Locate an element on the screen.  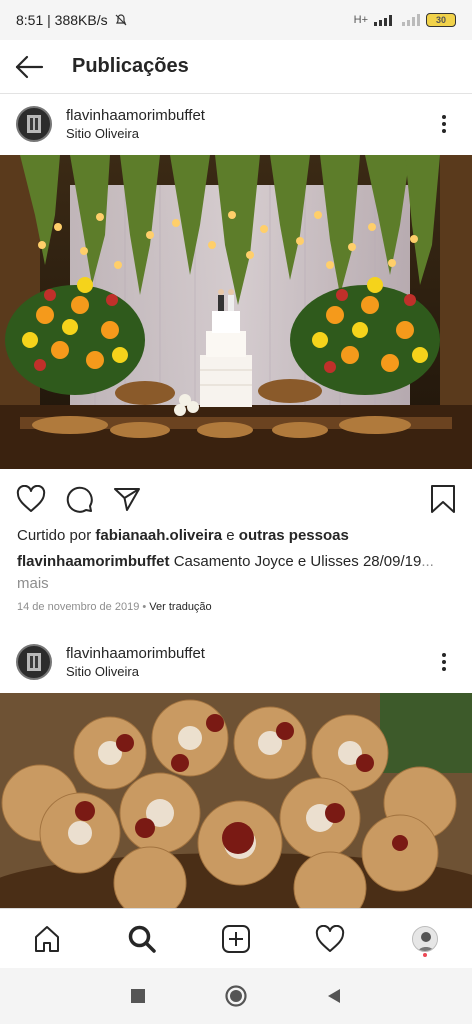
nav-home is located at coordinates (47, 939).